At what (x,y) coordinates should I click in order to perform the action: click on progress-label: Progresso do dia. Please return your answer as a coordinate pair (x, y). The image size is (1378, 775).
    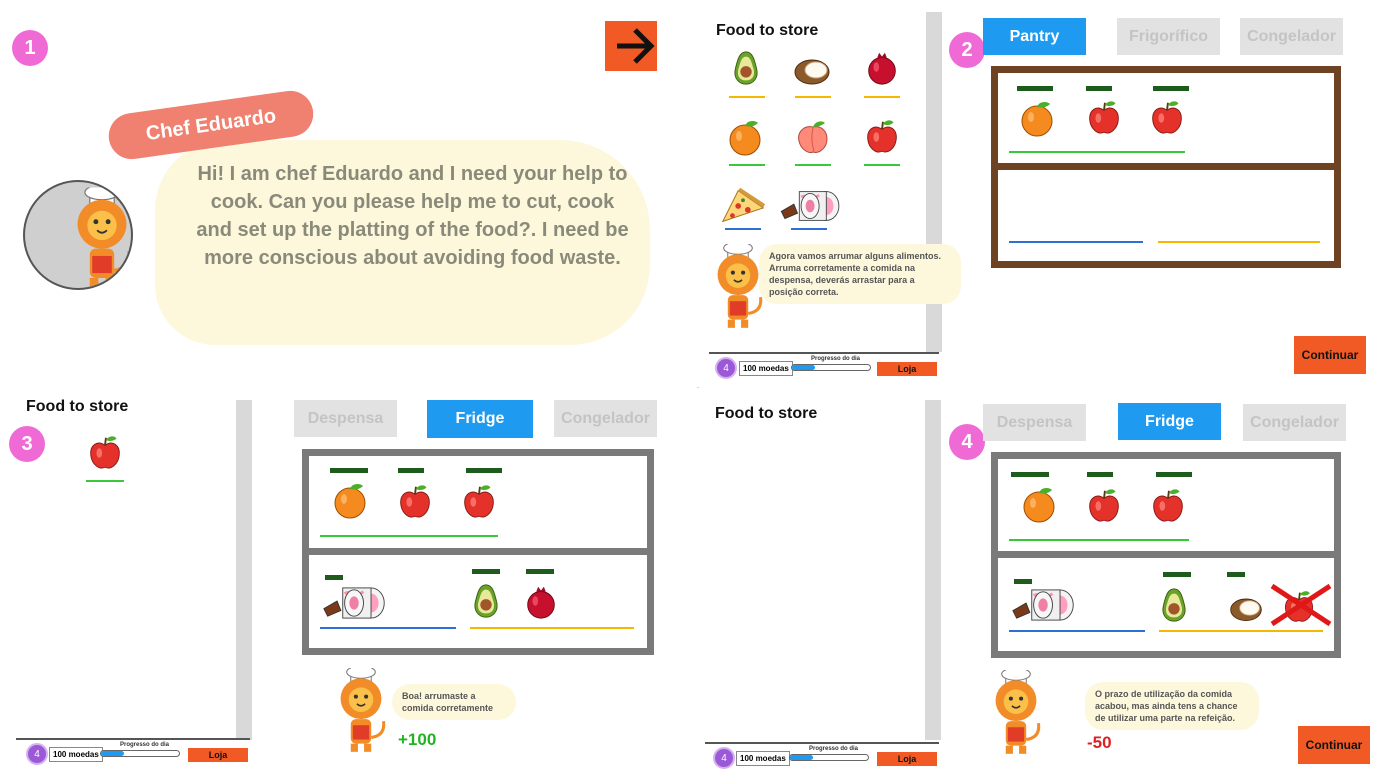
    Looking at the image, I should click on (834, 749).